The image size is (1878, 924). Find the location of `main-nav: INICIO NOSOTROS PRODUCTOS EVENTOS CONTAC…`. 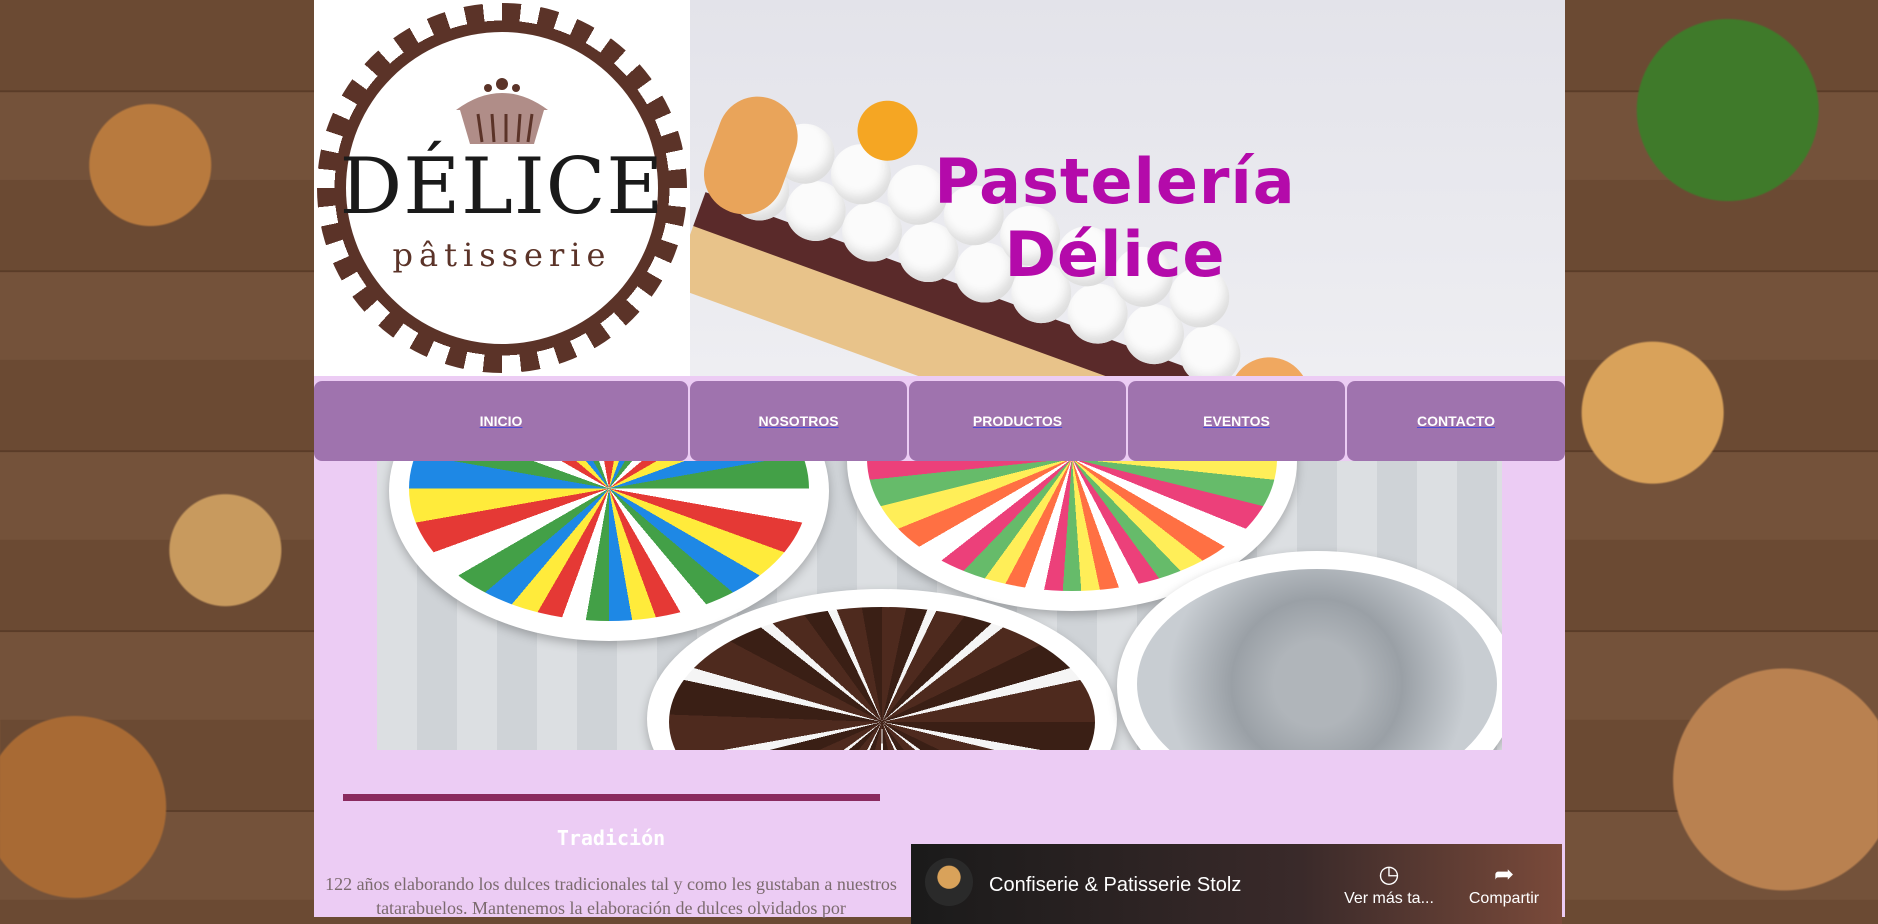

main-nav: INICIO NOSOTROS PRODUCTOS EVENTOS CONTAC… is located at coordinates (939, 421).